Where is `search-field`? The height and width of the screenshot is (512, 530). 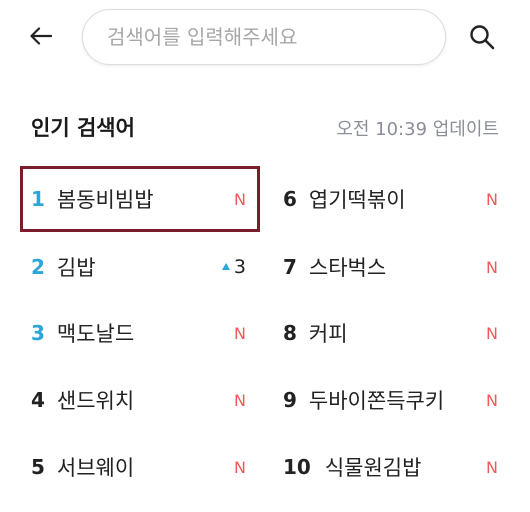
search-field is located at coordinates (264, 37).